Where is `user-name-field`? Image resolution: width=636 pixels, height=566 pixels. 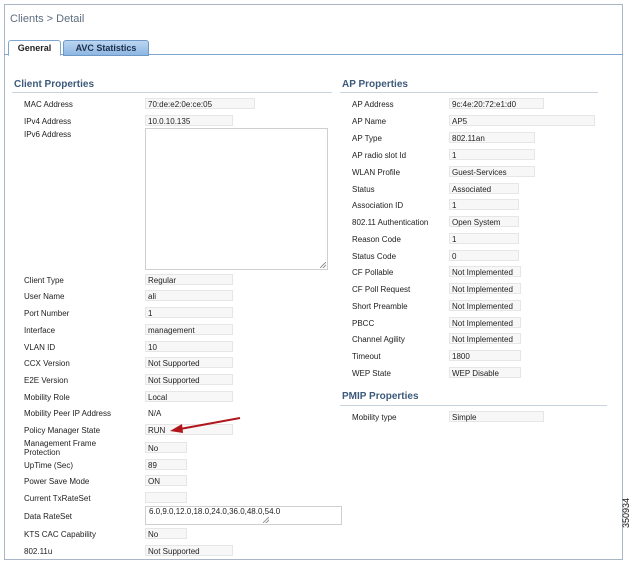 user-name-field is located at coordinates (189, 295).